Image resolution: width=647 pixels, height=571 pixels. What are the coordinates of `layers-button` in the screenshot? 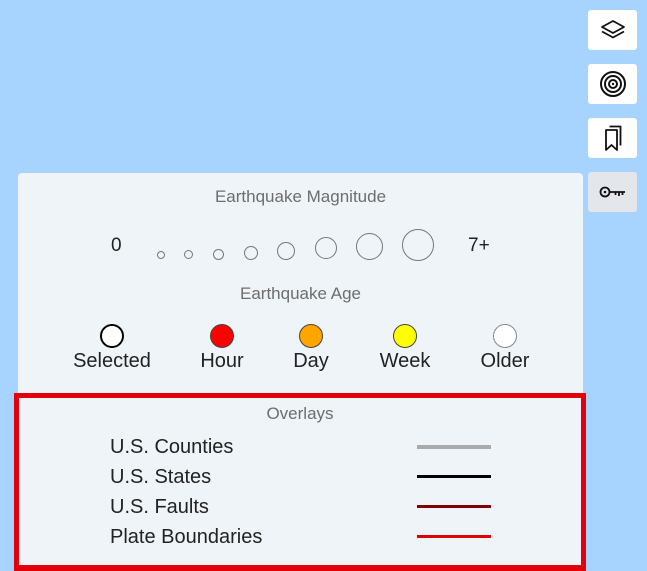 It's located at (612, 30).